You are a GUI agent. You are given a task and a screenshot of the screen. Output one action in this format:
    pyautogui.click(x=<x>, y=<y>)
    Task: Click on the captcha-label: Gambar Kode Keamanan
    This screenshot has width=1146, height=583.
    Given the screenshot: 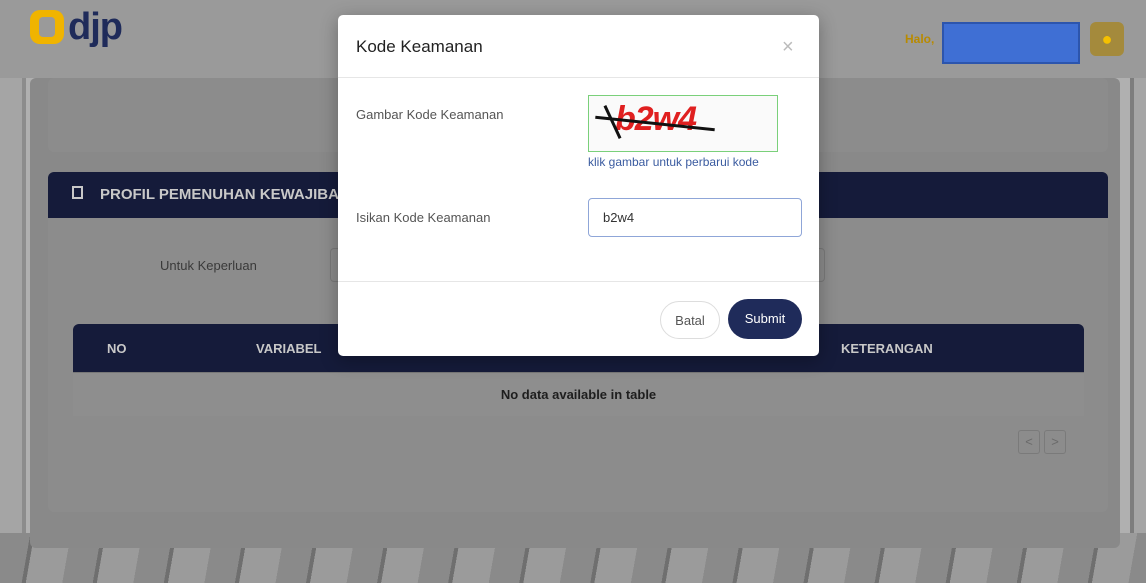 What is the action you would take?
    pyautogui.click(x=430, y=114)
    